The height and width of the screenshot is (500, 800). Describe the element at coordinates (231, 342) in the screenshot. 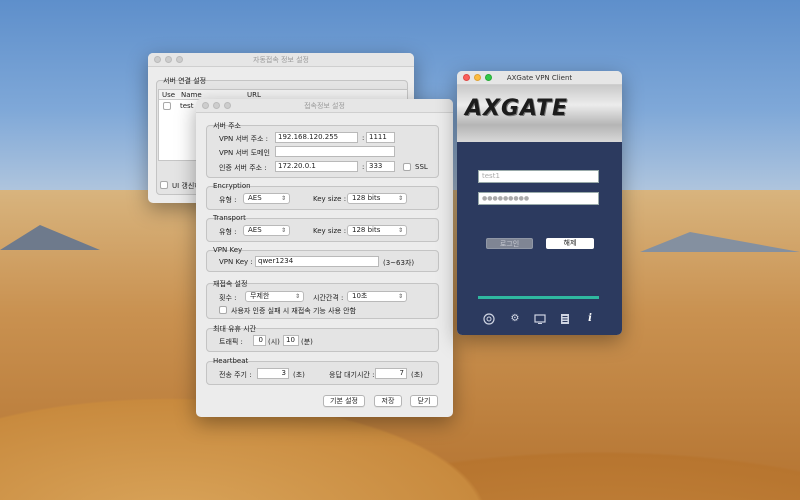

I see `traffic-label: 트래픽 :` at that location.